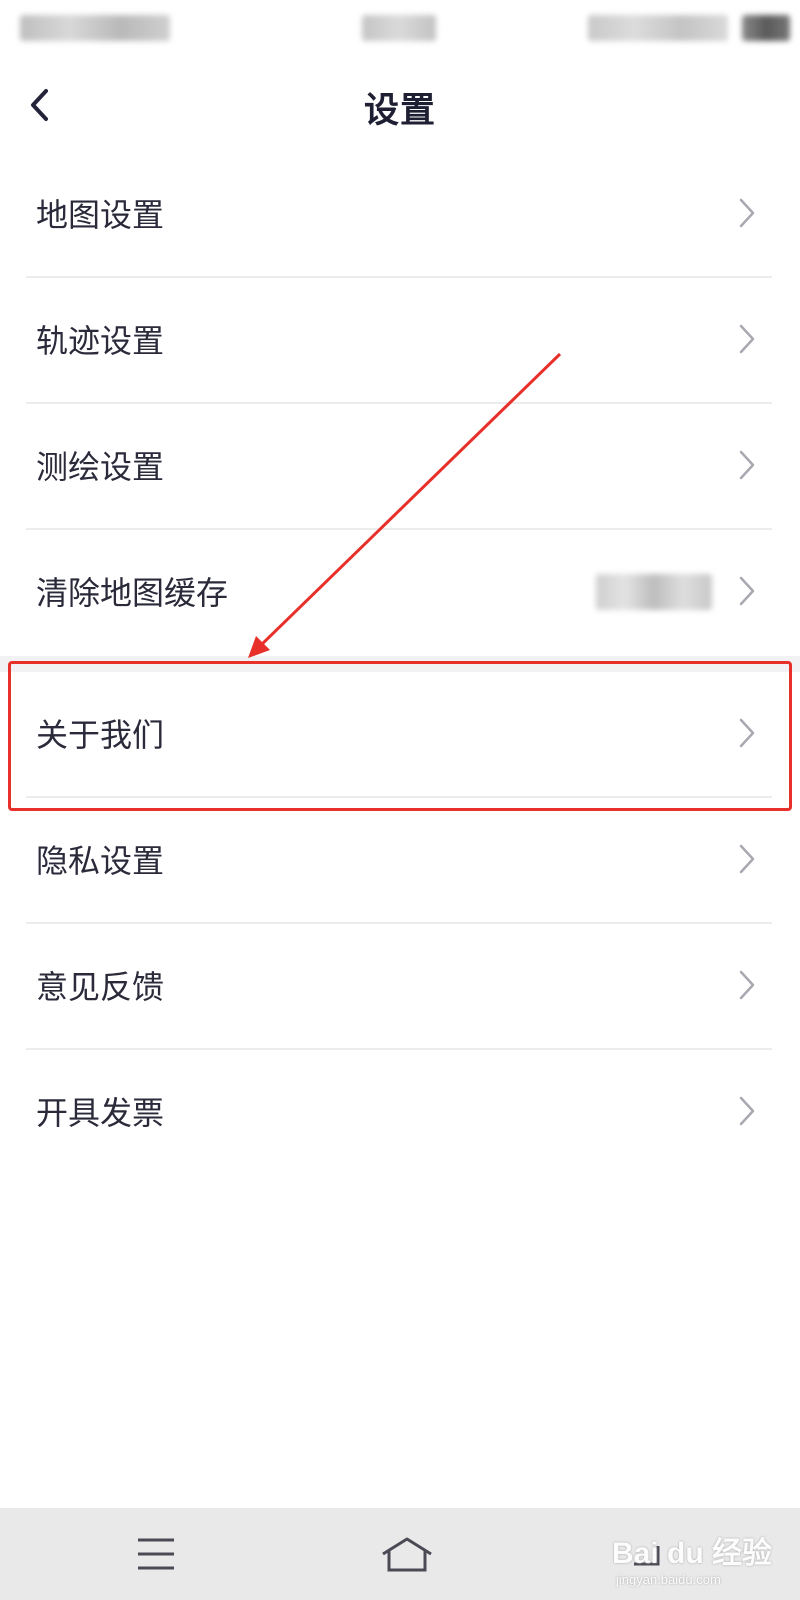 This screenshot has width=800, height=1600. What do you see at coordinates (400, 215) in the screenshot?
I see `settings-item-map: 地图设置` at bounding box center [400, 215].